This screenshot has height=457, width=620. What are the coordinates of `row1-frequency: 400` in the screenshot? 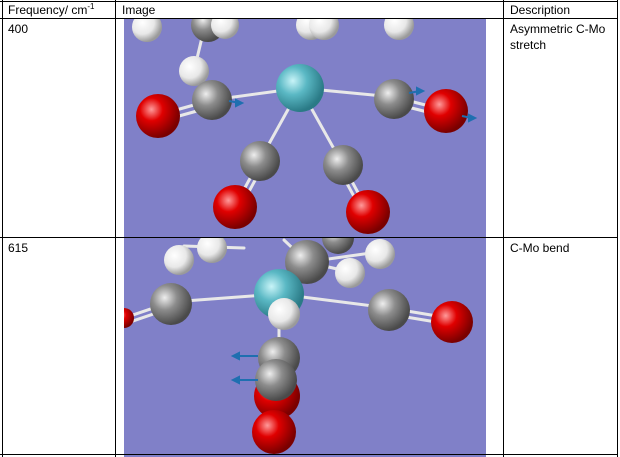 It's located at (18, 29).